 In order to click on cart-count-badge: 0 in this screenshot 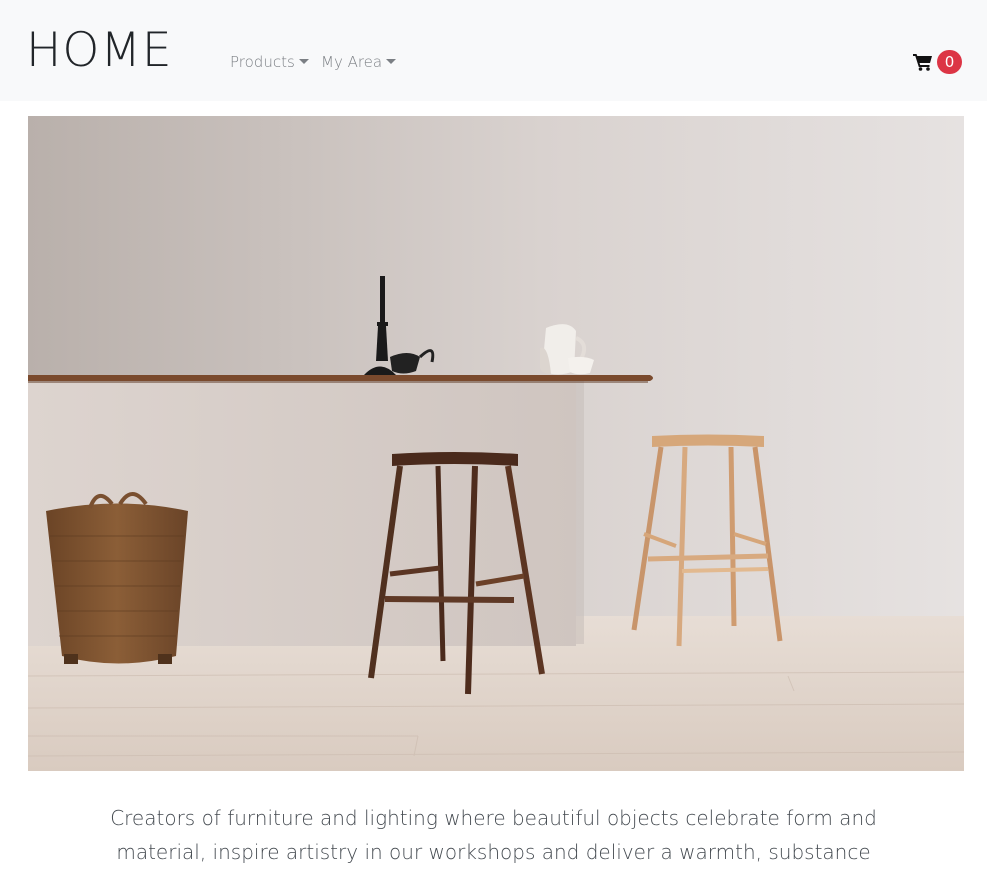, I will do `click(949, 62)`.